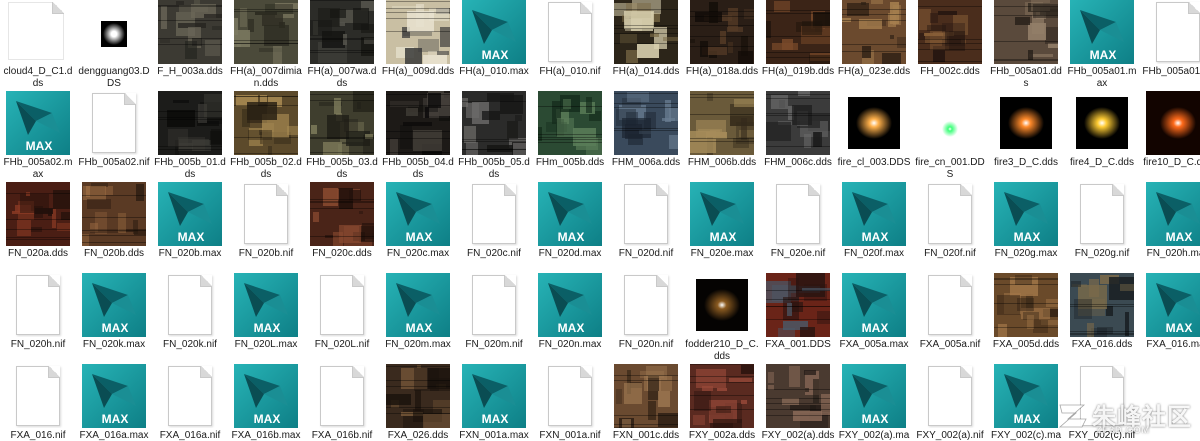  What do you see at coordinates (722, 45) in the screenshot?
I see `file-item: FH(a)_018a.dds` at bounding box center [722, 45].